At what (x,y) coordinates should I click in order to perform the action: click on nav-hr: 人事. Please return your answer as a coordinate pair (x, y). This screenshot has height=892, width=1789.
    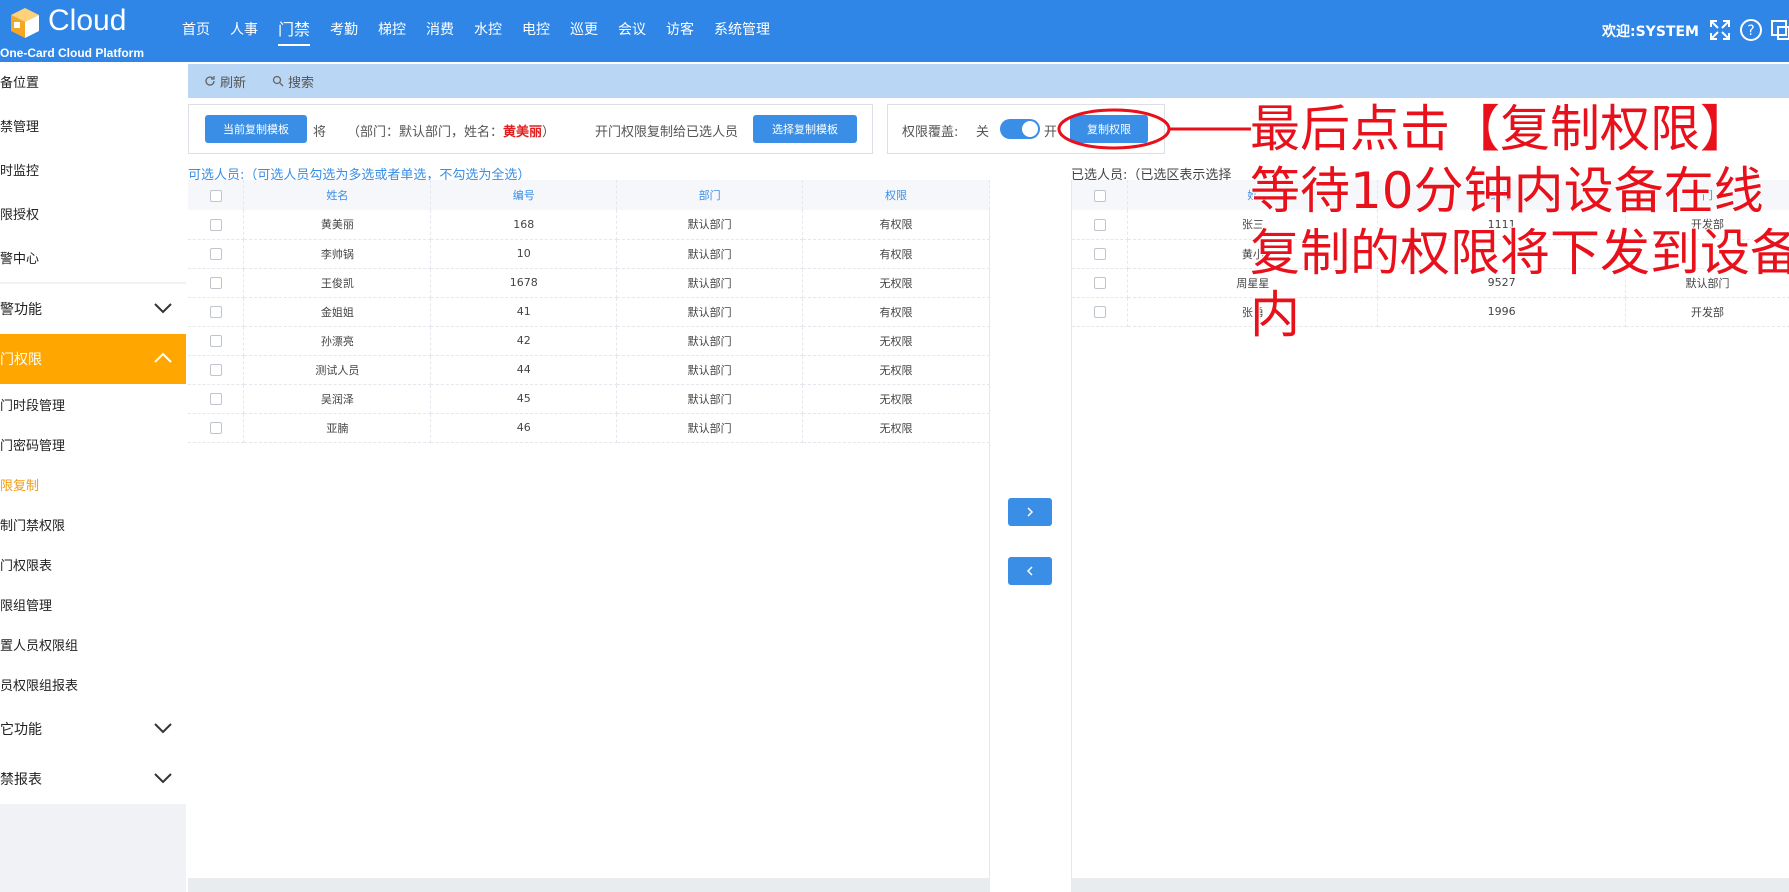
    Looking at the image, I should click on (244, 31).